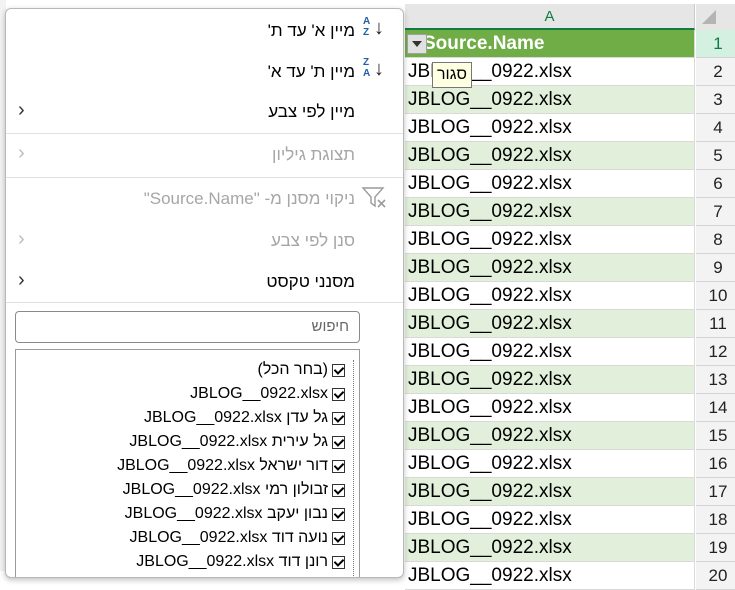 This screenshot has width=735, height=590. I want to click on sort-icon-top-letter: Z, so click(366, 62).